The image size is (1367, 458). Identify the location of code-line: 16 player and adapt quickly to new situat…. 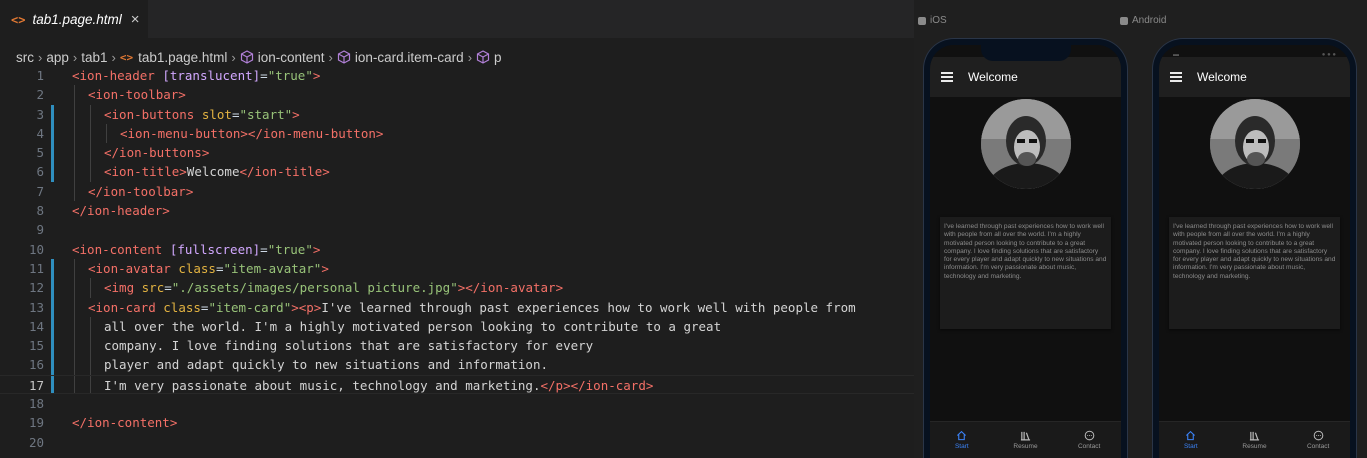
(457, 365).